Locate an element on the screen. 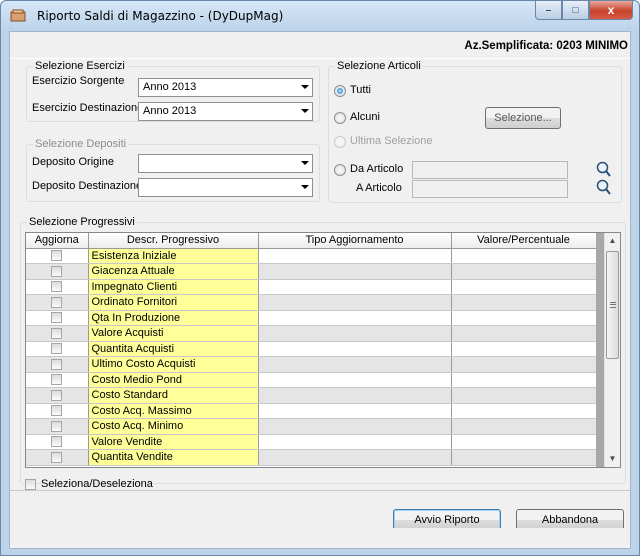 This screenshot has height=556, width=640. table-row: Costo Standard is located at coordinates (311, 395).